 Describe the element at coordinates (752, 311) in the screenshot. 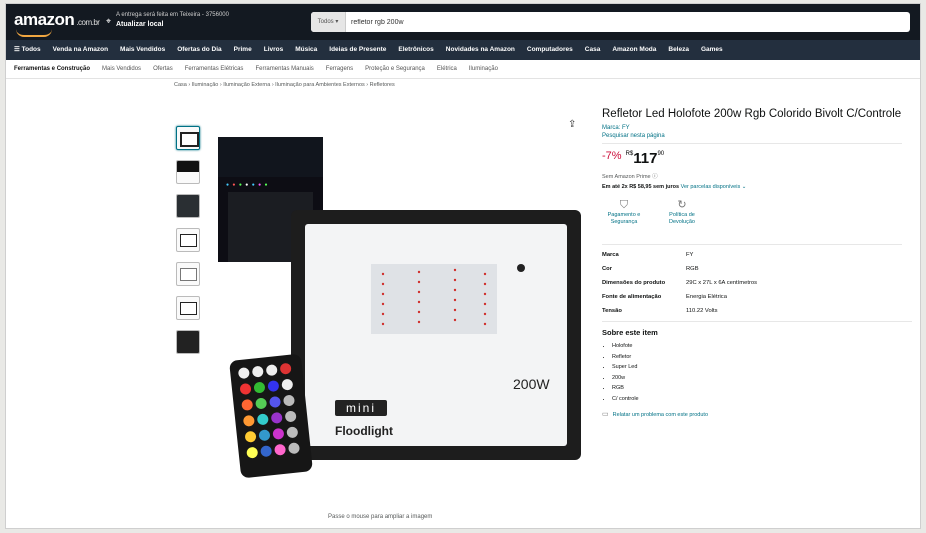

I see `spec-row: Tensão 110.22 Volts` at that location.